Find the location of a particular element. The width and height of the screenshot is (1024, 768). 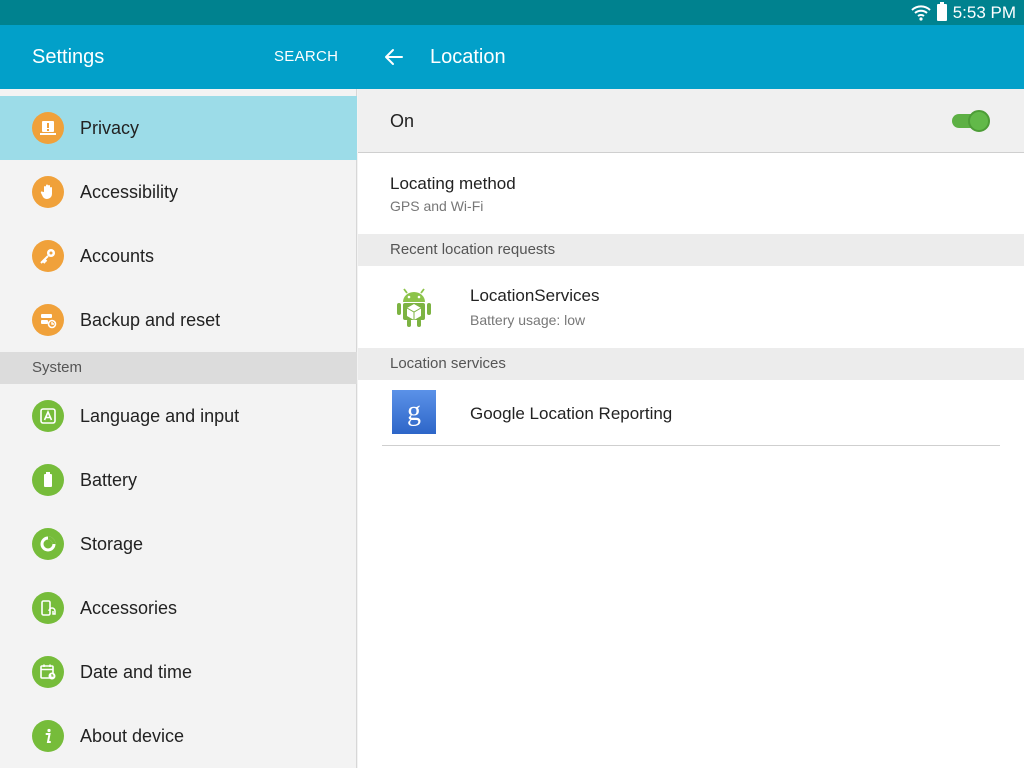

hand-icon is located at coordinates (48, 192).